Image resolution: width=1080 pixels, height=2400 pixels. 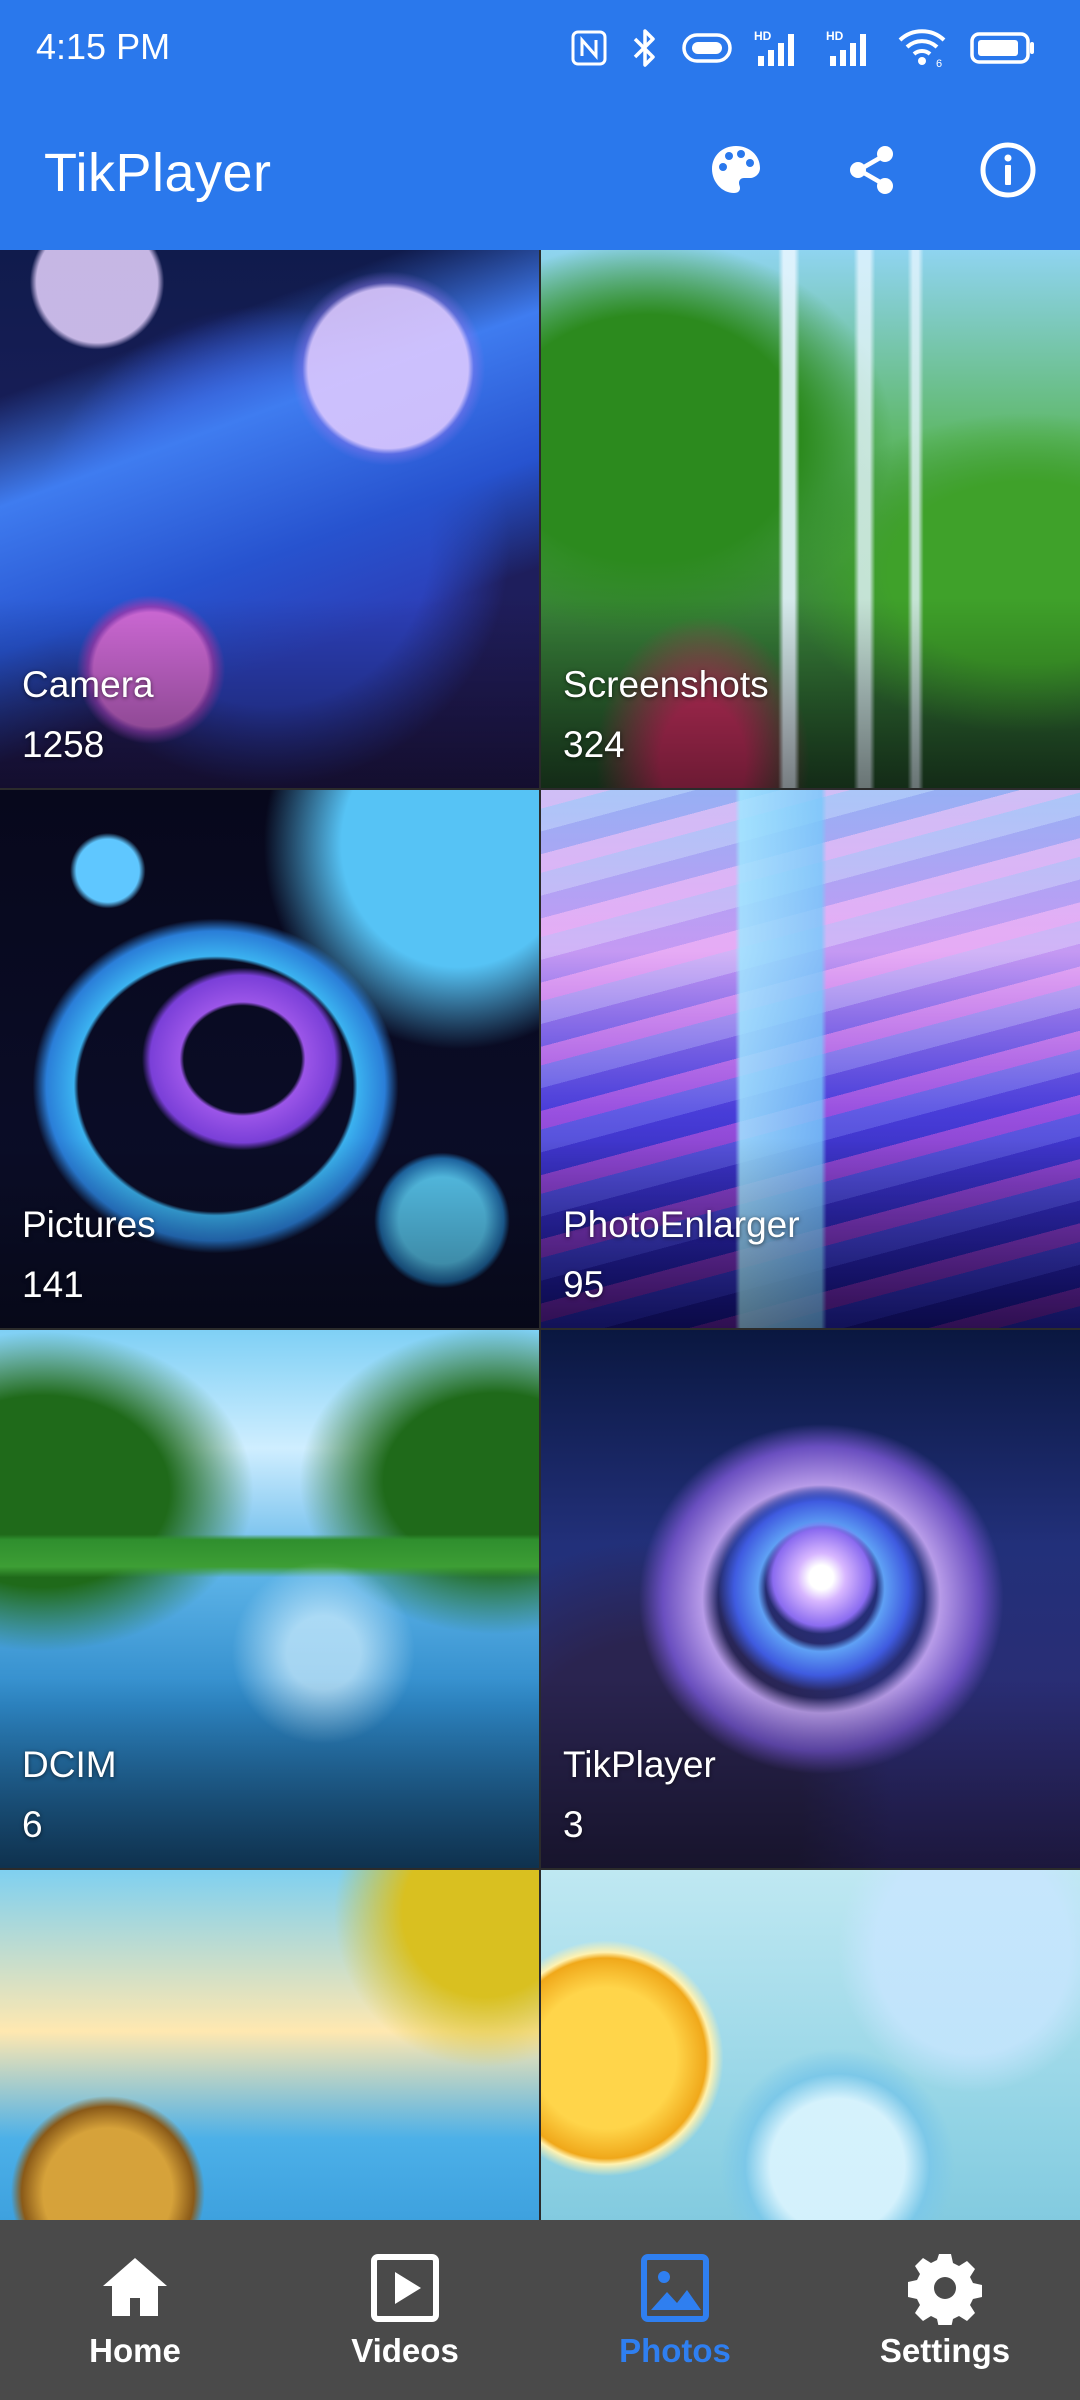 I want to click on share-icon, so click(x=872, y=172).